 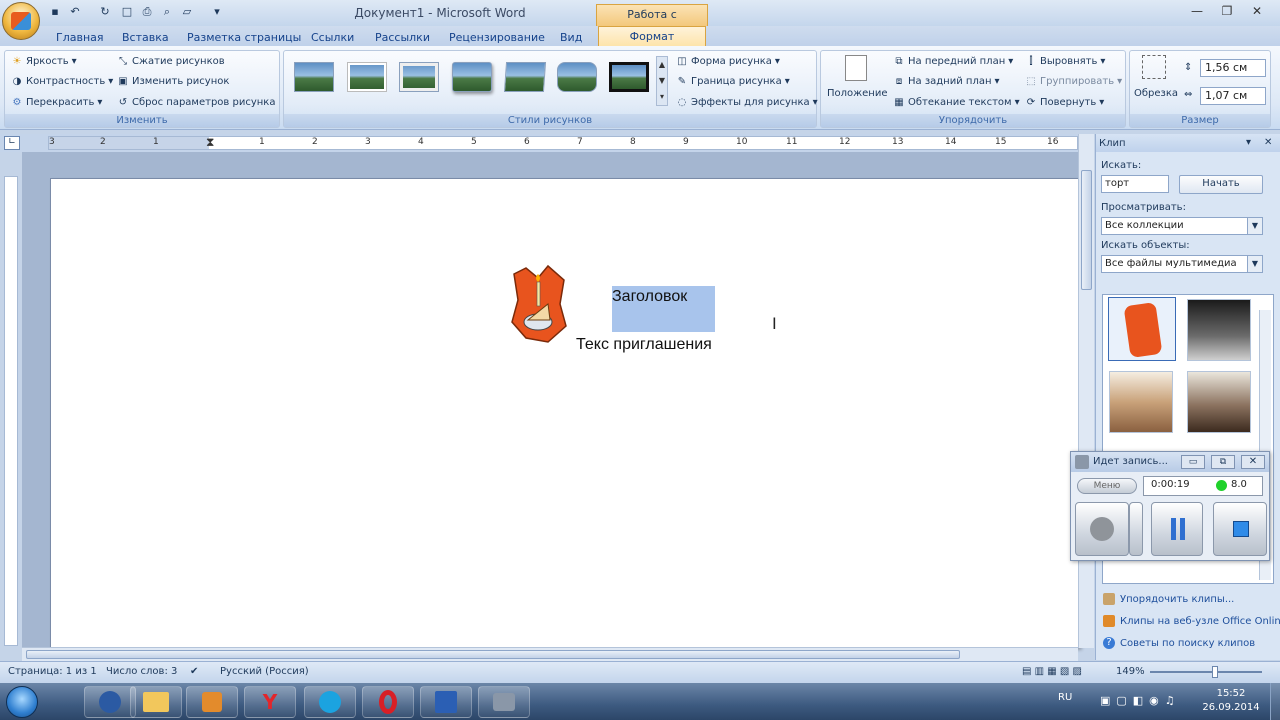 What do you see at coordinates (11, 411) in the screenshot?
I see `vertical-ruler` at bounding box center [11, 411].